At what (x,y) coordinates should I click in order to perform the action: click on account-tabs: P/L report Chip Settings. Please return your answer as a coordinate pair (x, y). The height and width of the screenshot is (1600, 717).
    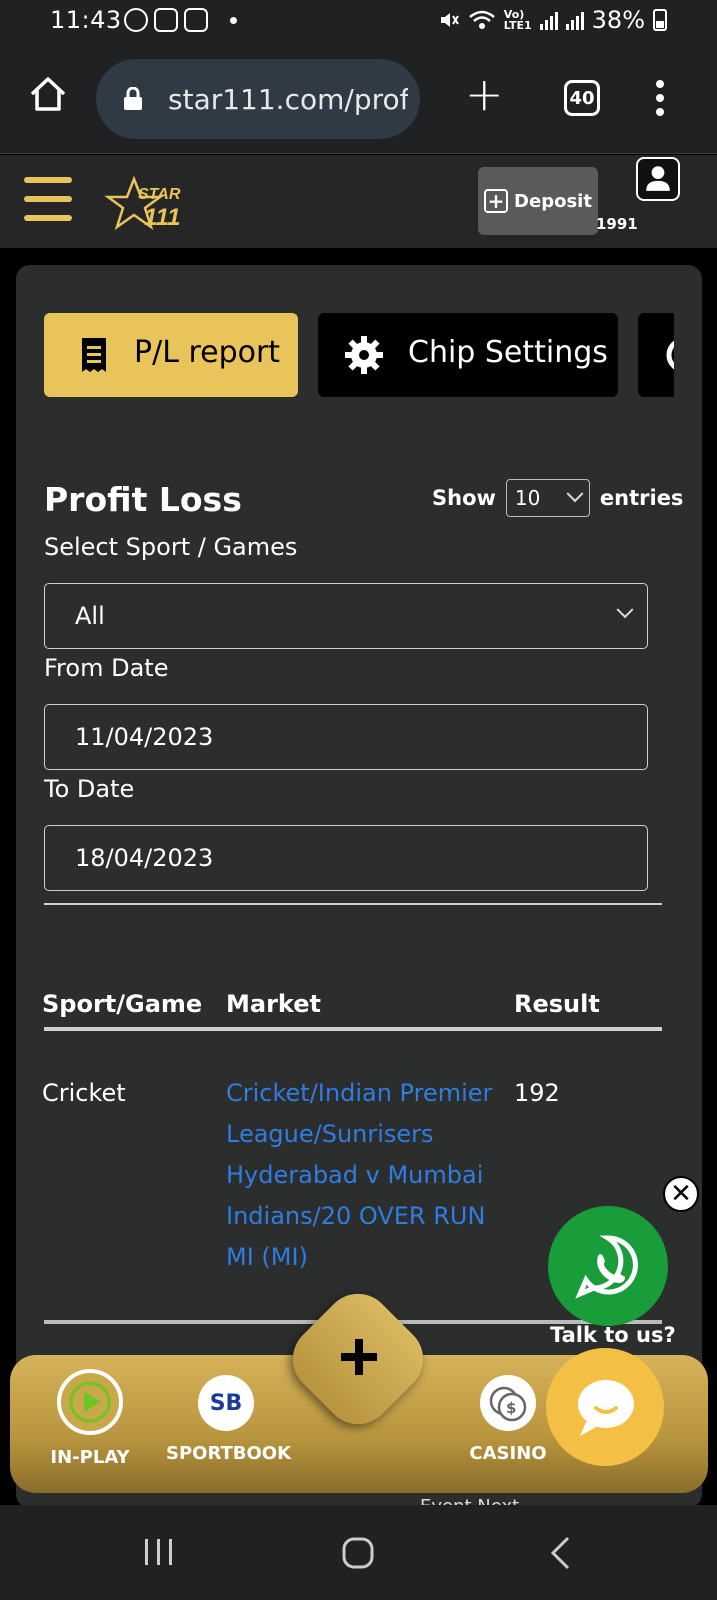
    Looking at the image, I should click on (359, 355).